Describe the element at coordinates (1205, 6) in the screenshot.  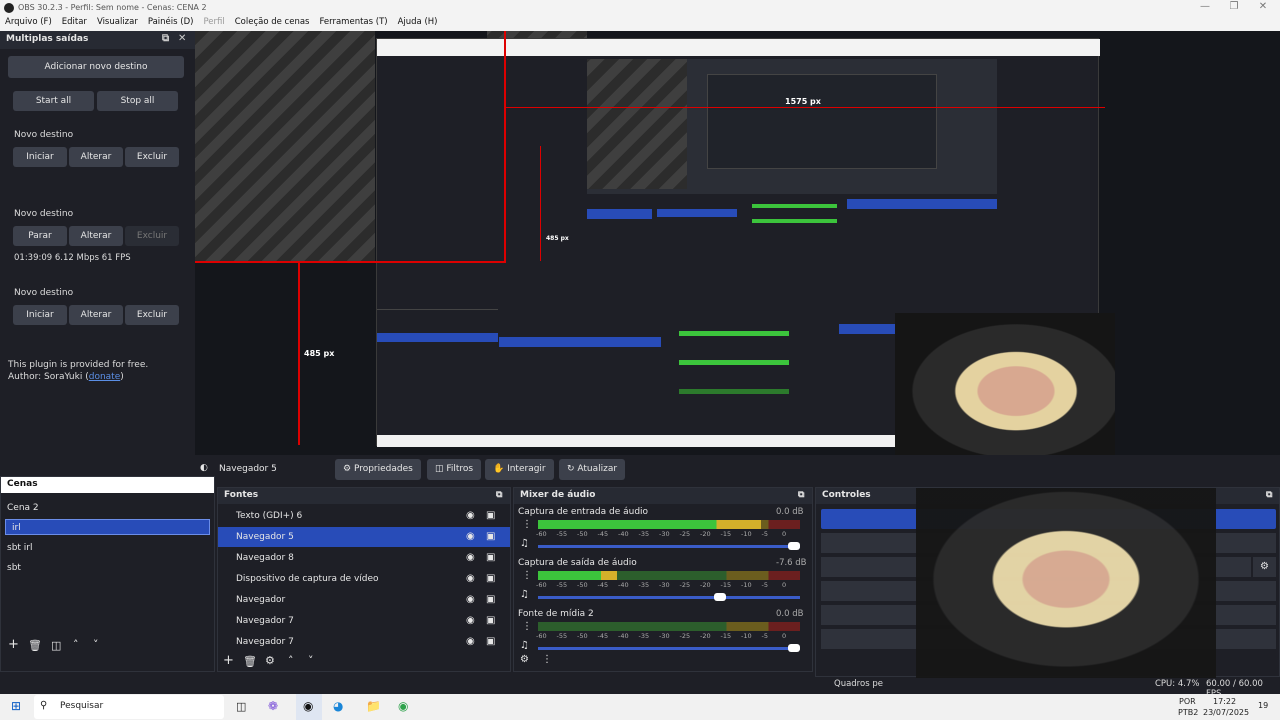
I see `minimize-icon: —` at that location.